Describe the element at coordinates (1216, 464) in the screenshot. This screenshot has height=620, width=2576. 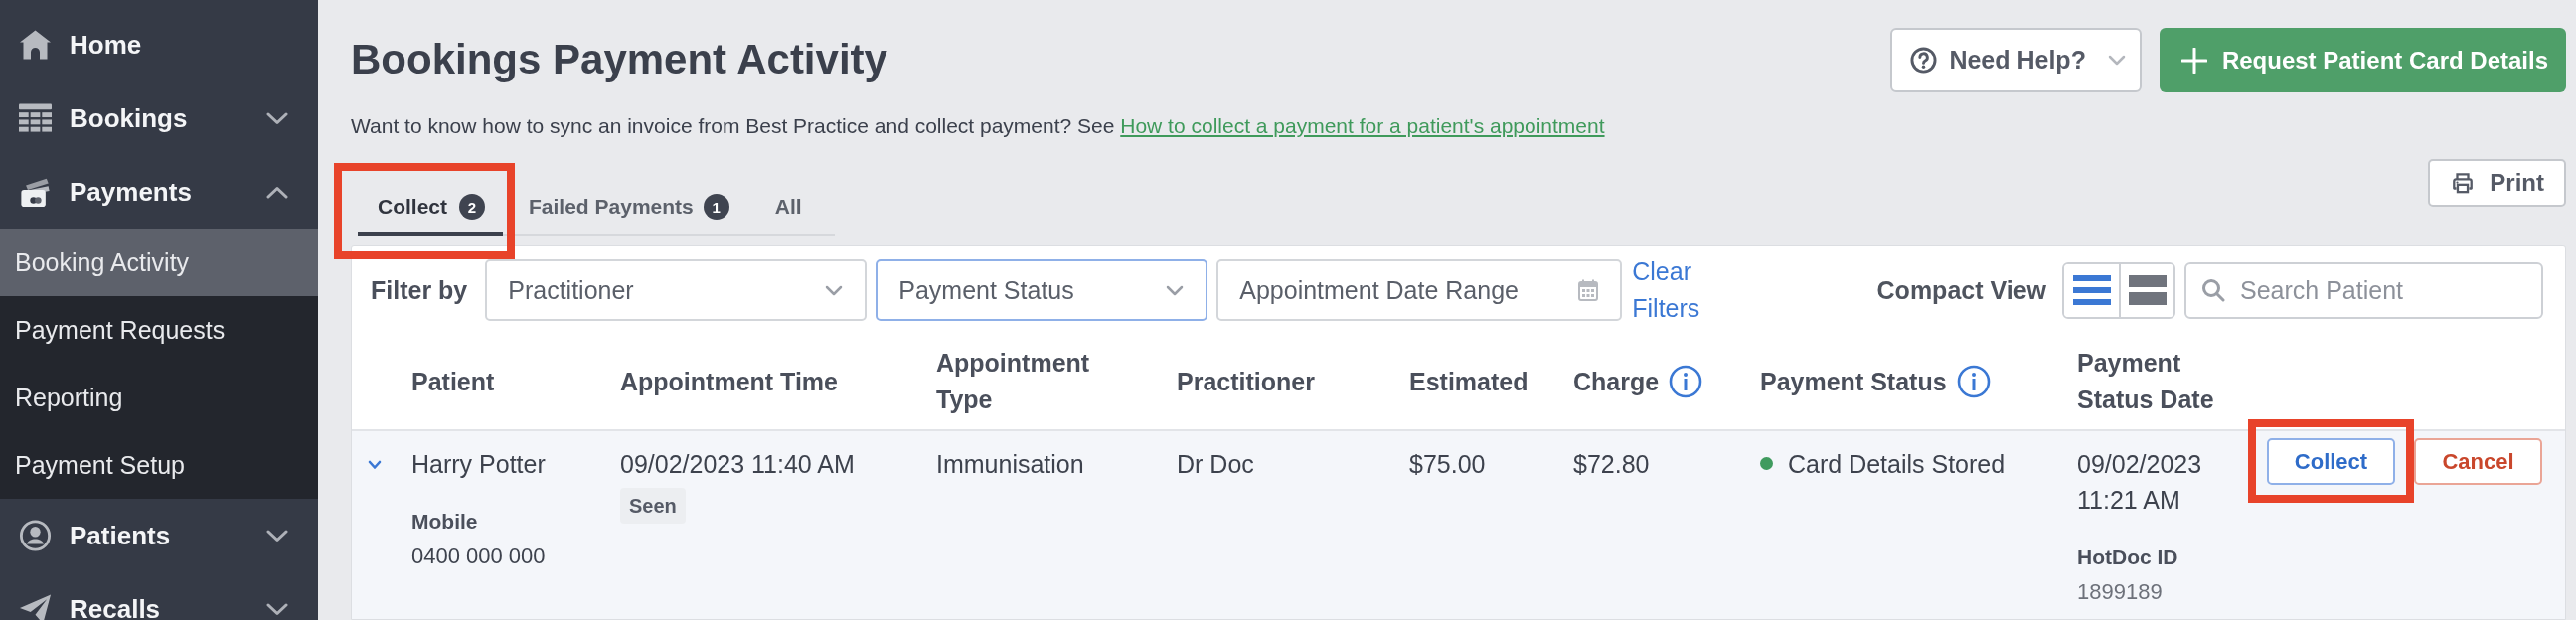
I see `practitioner-name: Dr Doc` at that location.